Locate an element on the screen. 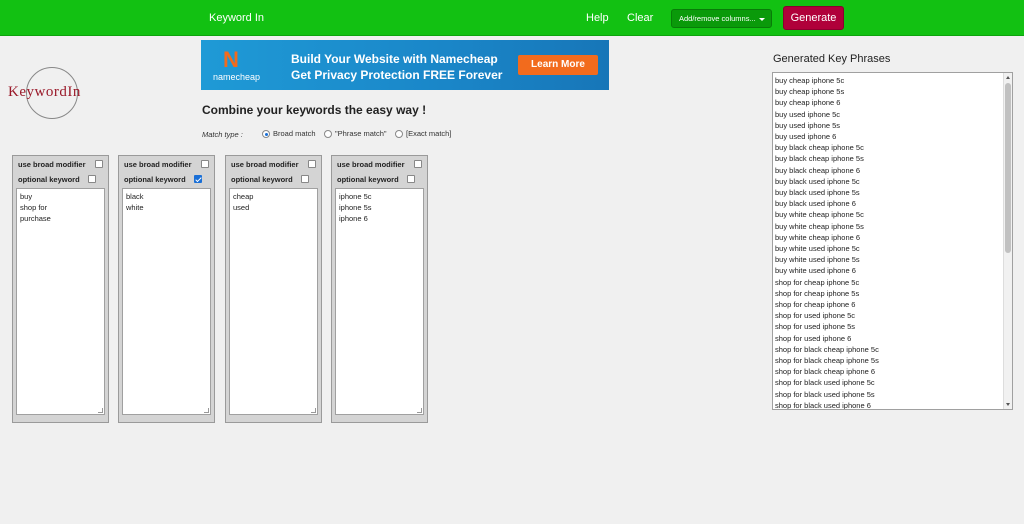 Image resolution: width=1024 pixels, height=524 pixels. generated-phrase-line: shop for black cheap iphone 6 is located at coordinates (825, 372).